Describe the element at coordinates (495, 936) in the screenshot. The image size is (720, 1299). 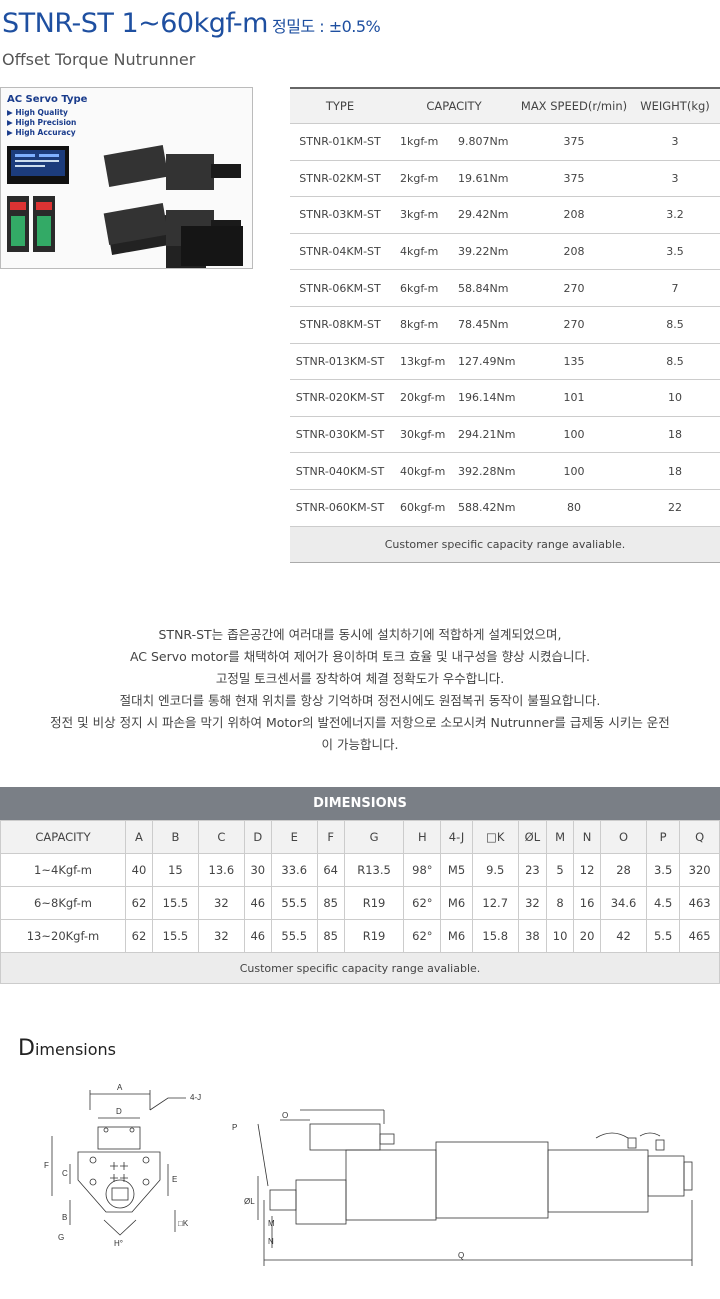
I see `dim-cell: 15.8` at that location.